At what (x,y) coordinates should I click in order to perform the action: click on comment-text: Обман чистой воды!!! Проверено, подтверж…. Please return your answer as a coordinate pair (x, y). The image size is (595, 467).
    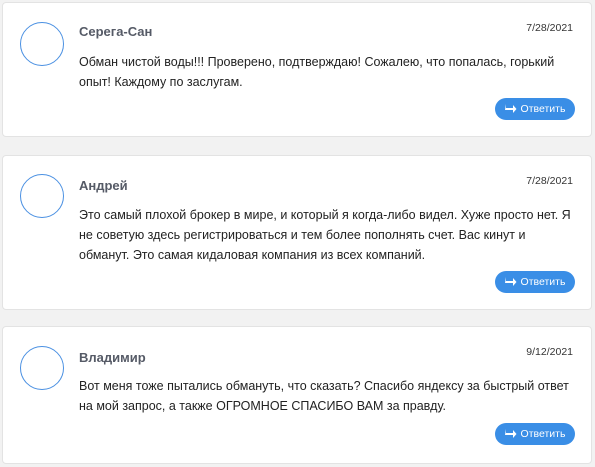
    Looking at the image, I should click on (317, 72).